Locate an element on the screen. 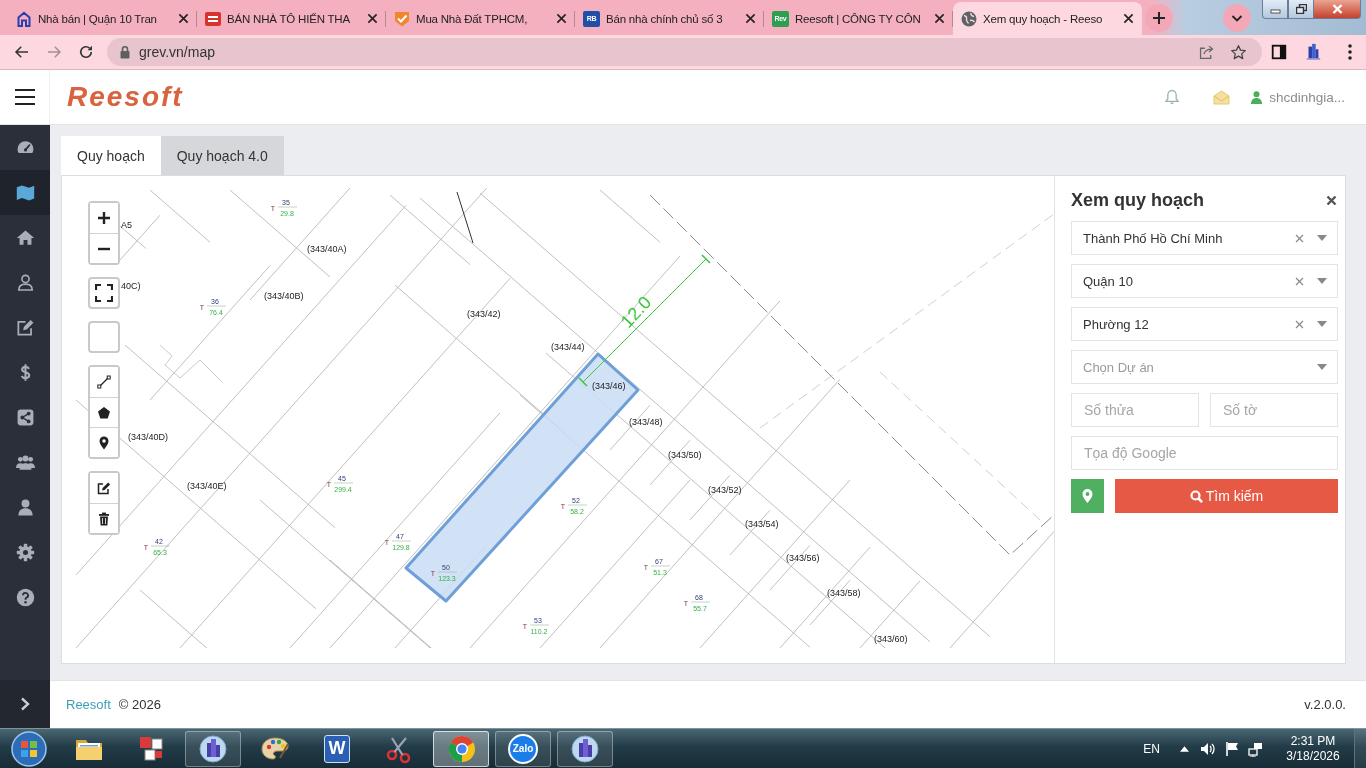 The width and height of the screenshot is (1366, 768). fullscreen-button is located at coordinates (104, 293).